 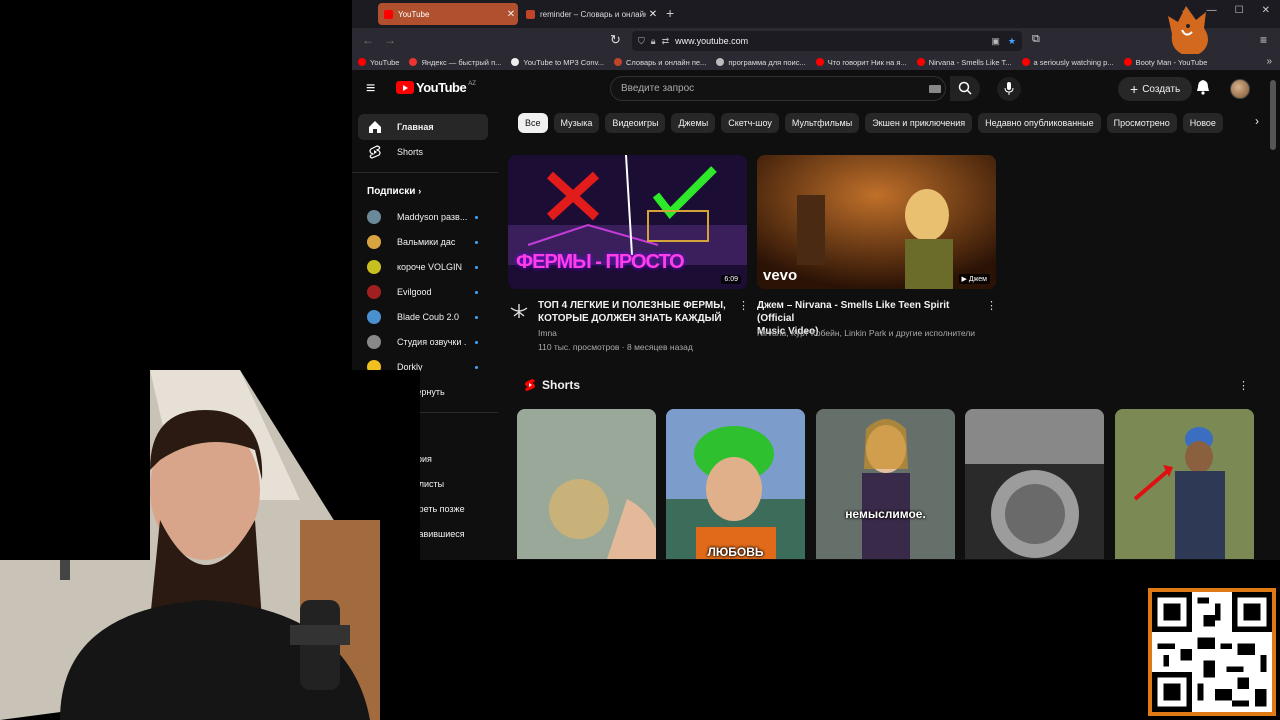 What do you see at coordinates (635, 123) in the screenshot?
I see `chip: Видеоигры` at bounding box center [635, 123].